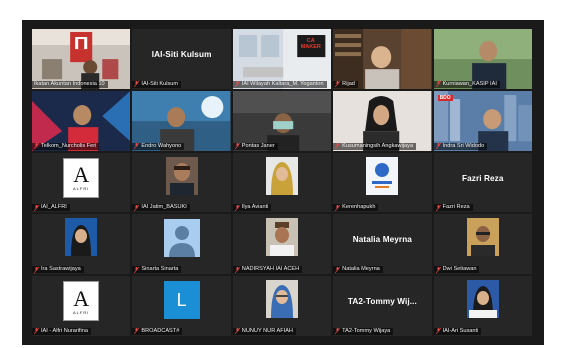 Image resolution: width=566 pixels, height=348 pixels. I want to click on participant-name-label: IAI_ALFRI, so click(51, 208).